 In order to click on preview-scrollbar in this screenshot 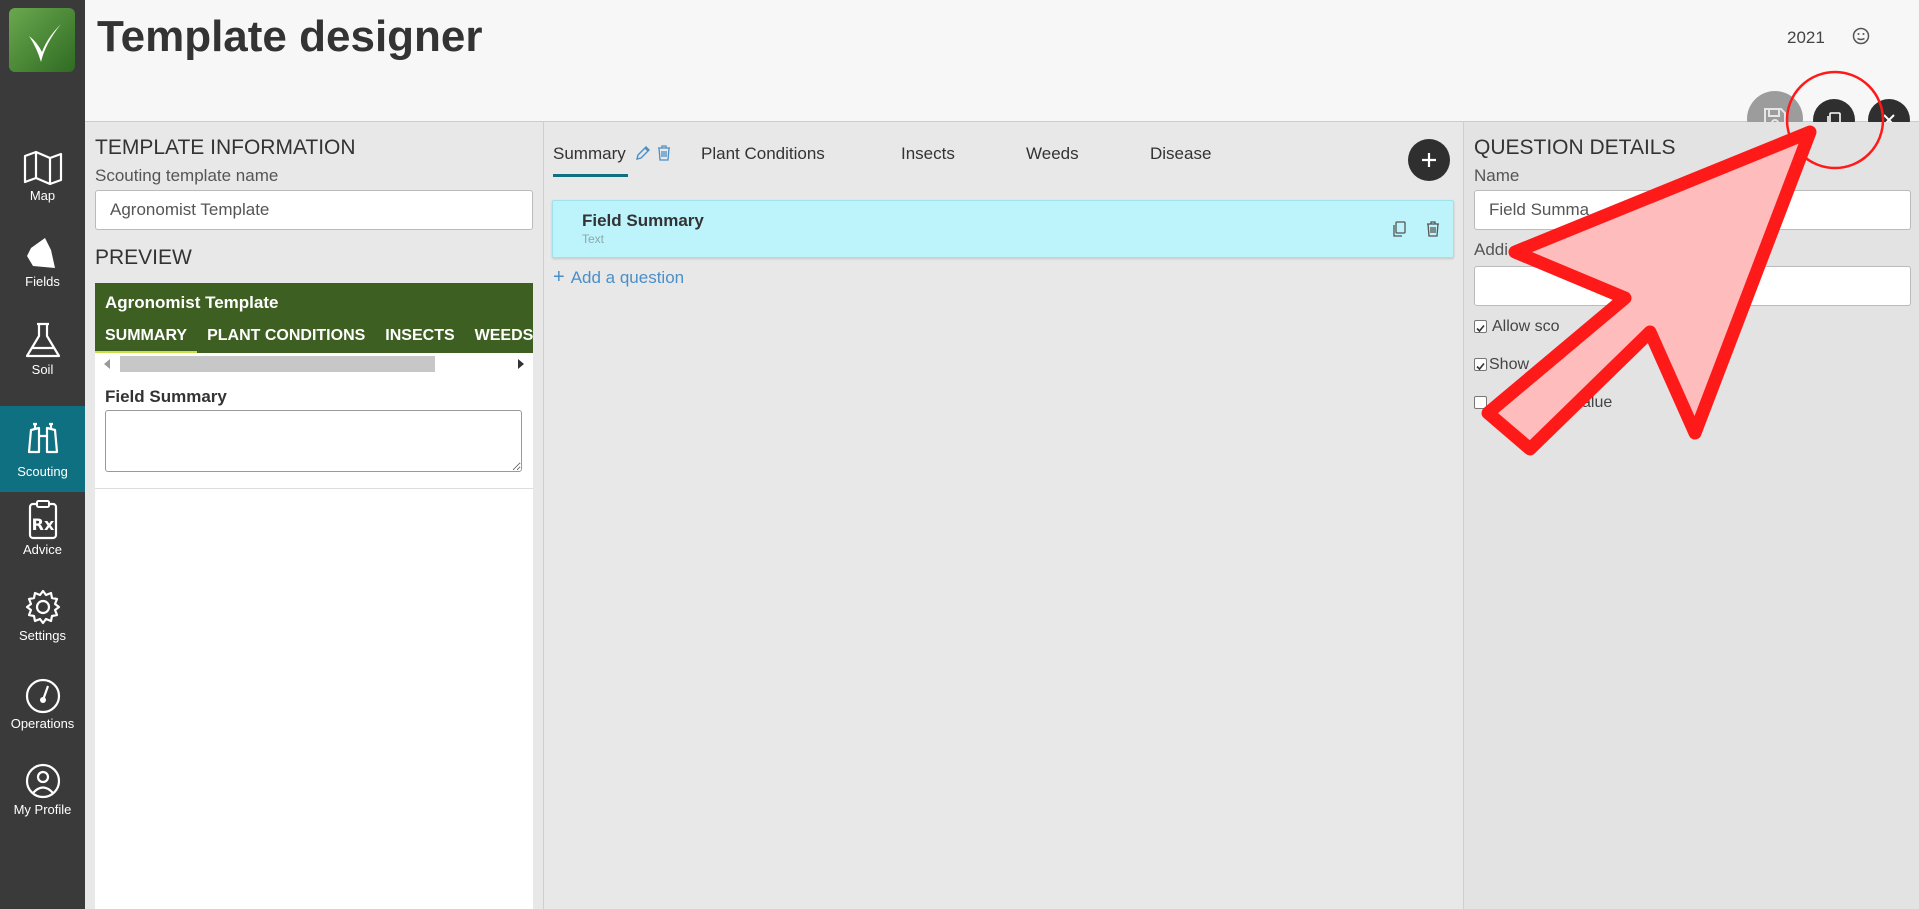, I will do `click(314, 364)`.